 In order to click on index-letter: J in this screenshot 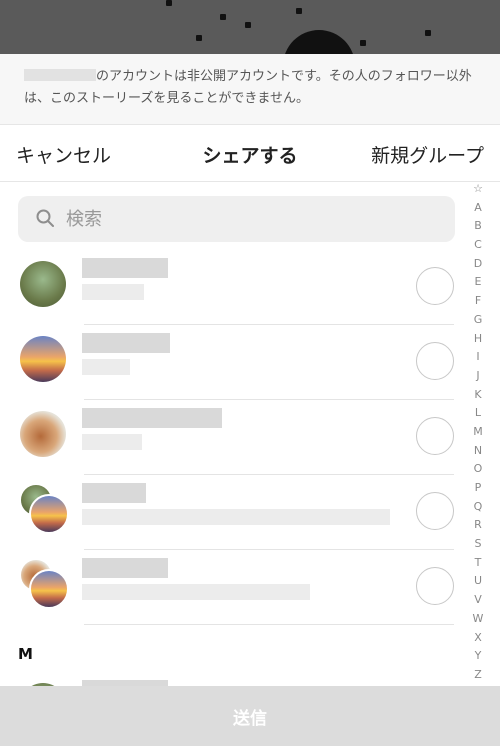, I will do `click(478, 376)`.